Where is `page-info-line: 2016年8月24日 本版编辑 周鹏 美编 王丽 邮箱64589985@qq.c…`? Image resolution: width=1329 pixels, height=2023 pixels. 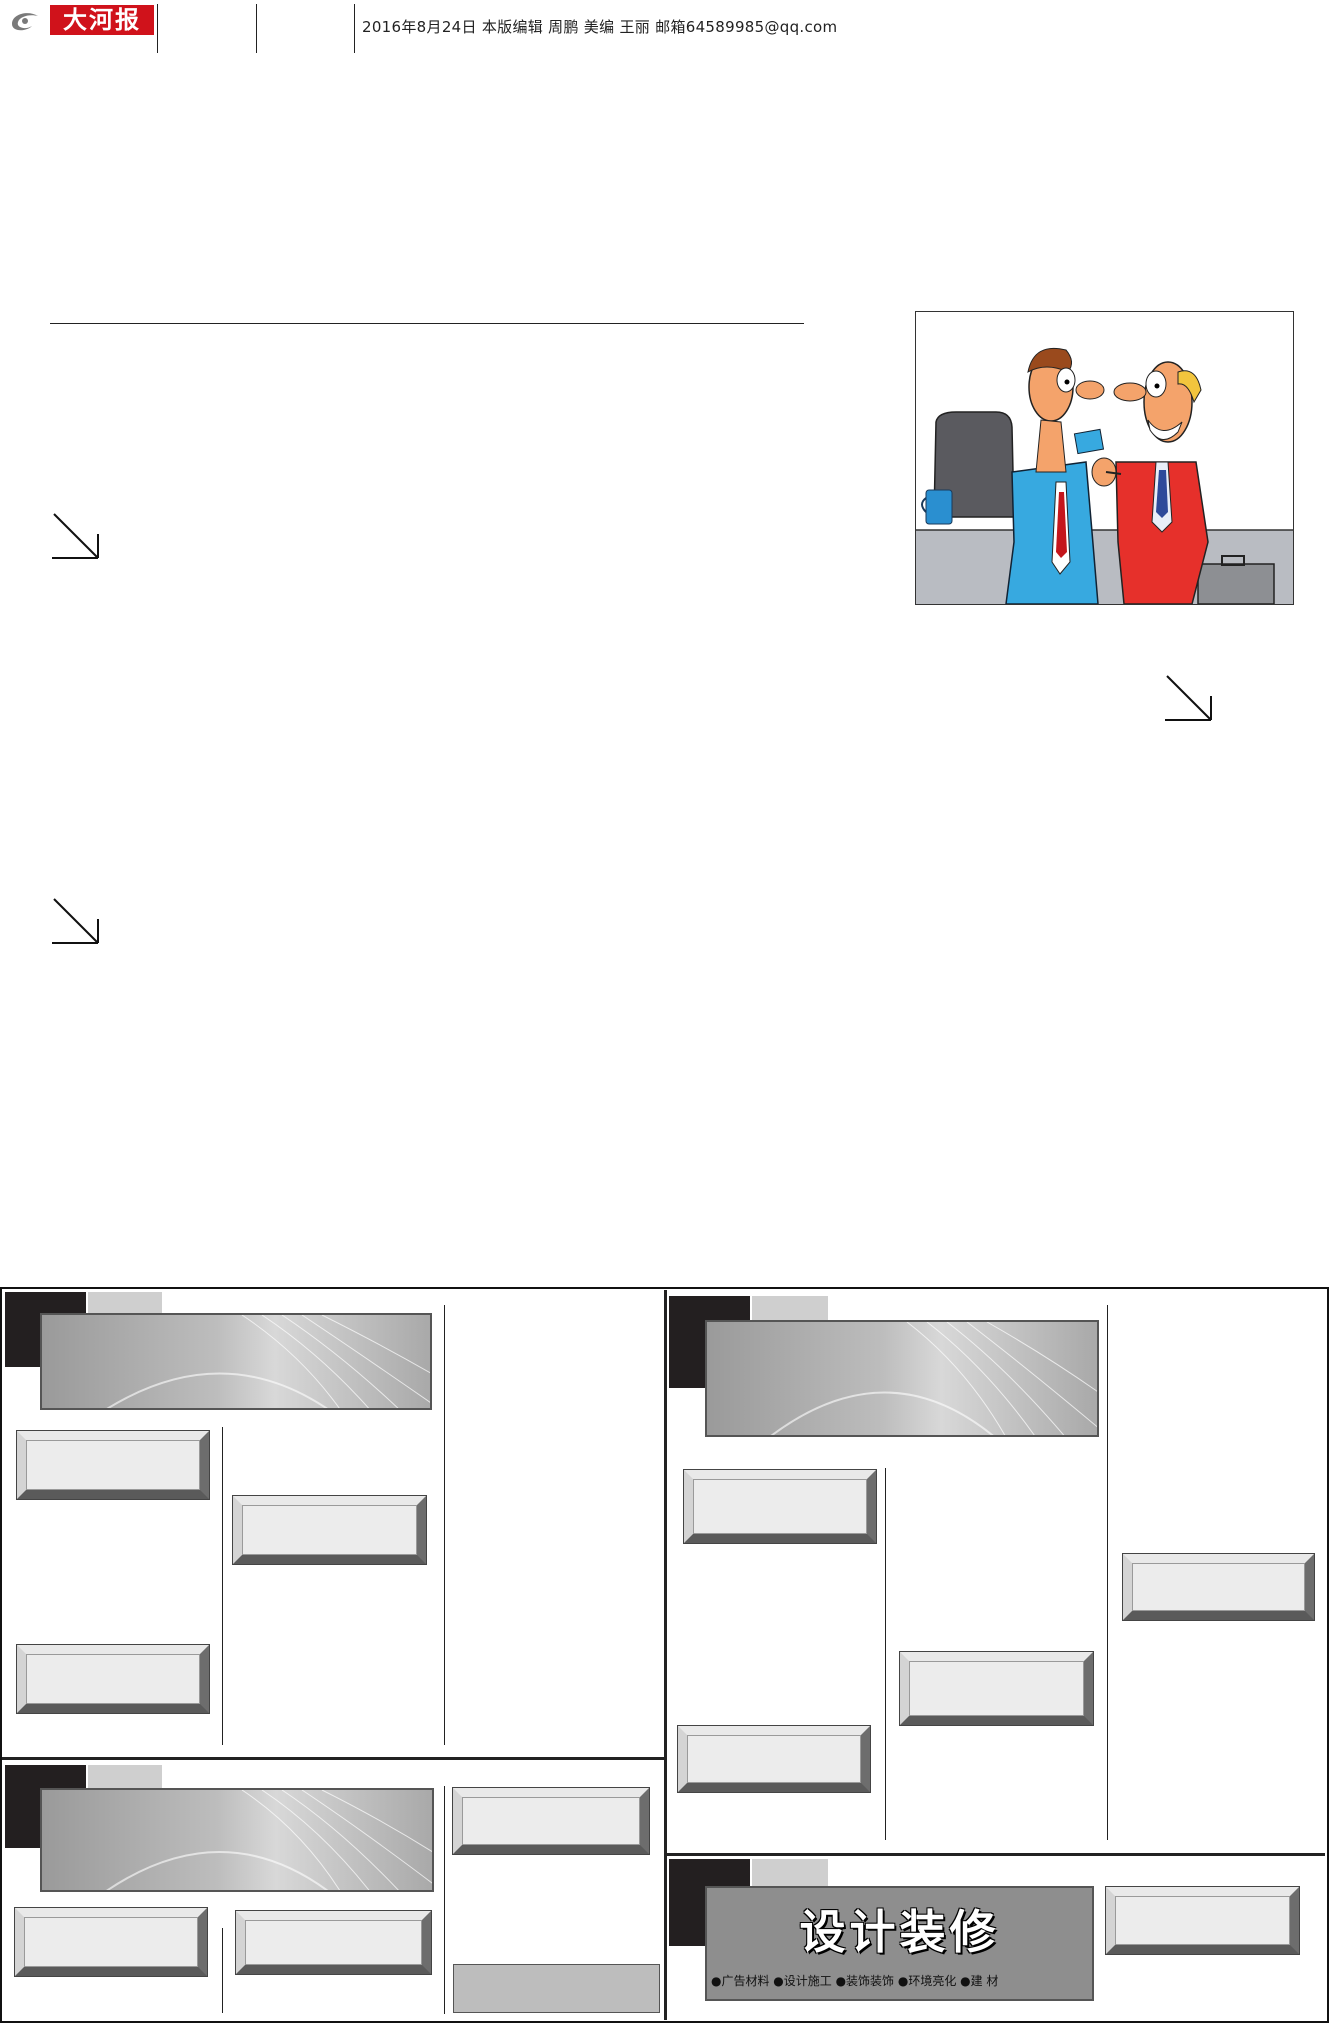 page-info-line: 2016年8月24日 本版编辑 周鹏 美编 王丽 邮箱64589985@qq.c… is located at coordinates (600, 27).